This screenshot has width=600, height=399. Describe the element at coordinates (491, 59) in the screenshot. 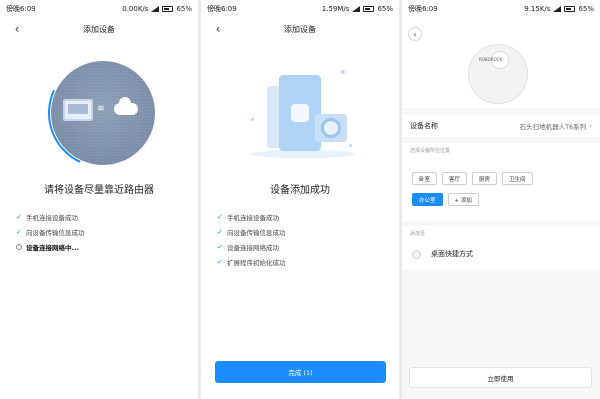

I see `robot-brand: ROBOROCK` at that location.